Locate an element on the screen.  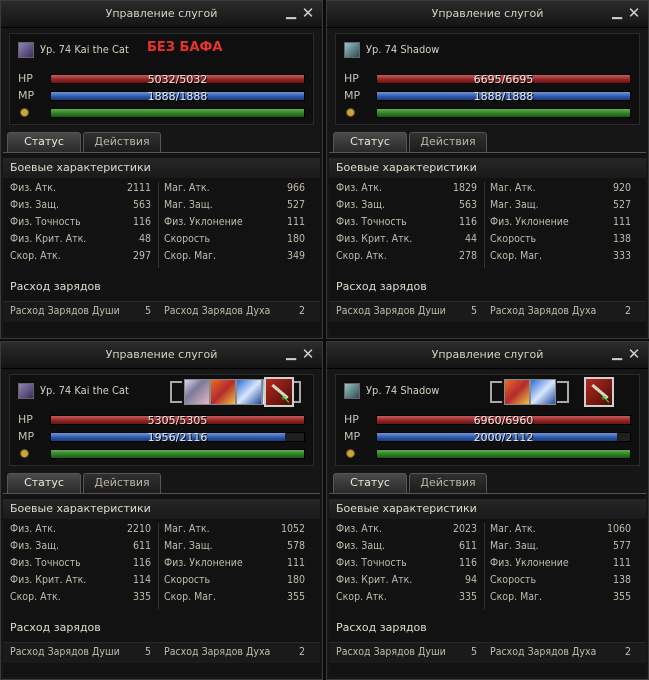
soulshot-usage-label: Расход Зарядов Души is located at coordinates (65, 652).